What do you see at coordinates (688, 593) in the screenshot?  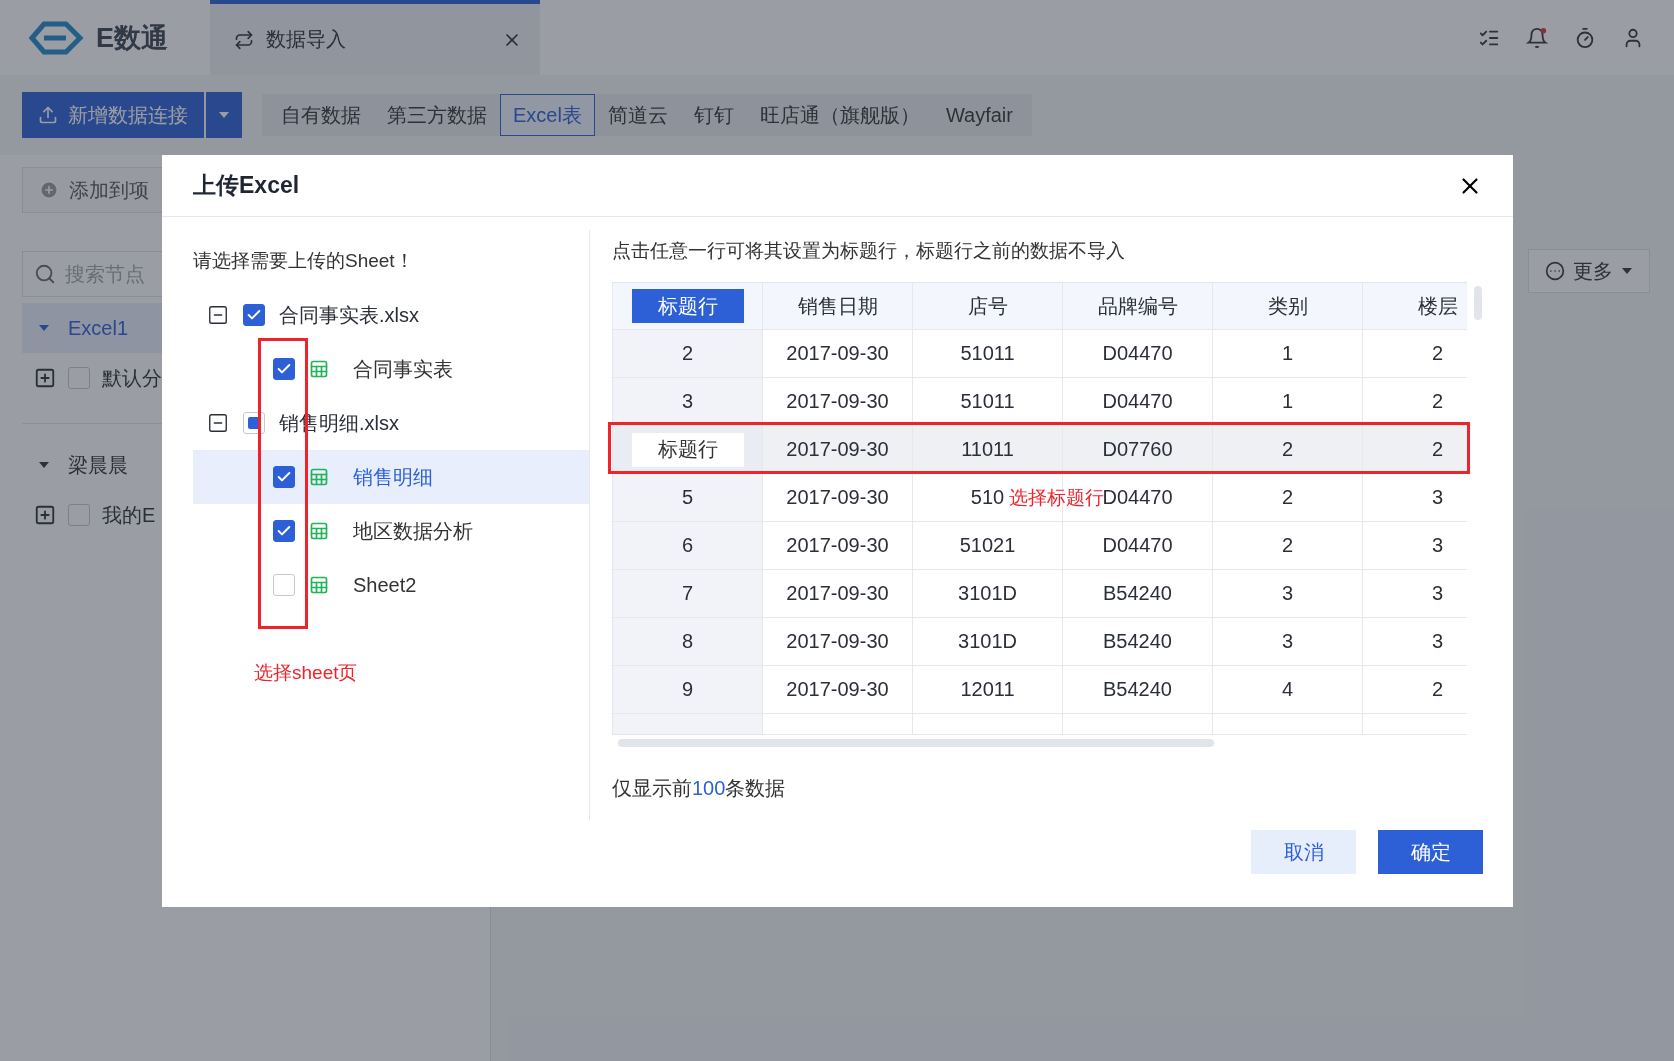 I see `table-cell: 7` at bounding box center [688, 593].